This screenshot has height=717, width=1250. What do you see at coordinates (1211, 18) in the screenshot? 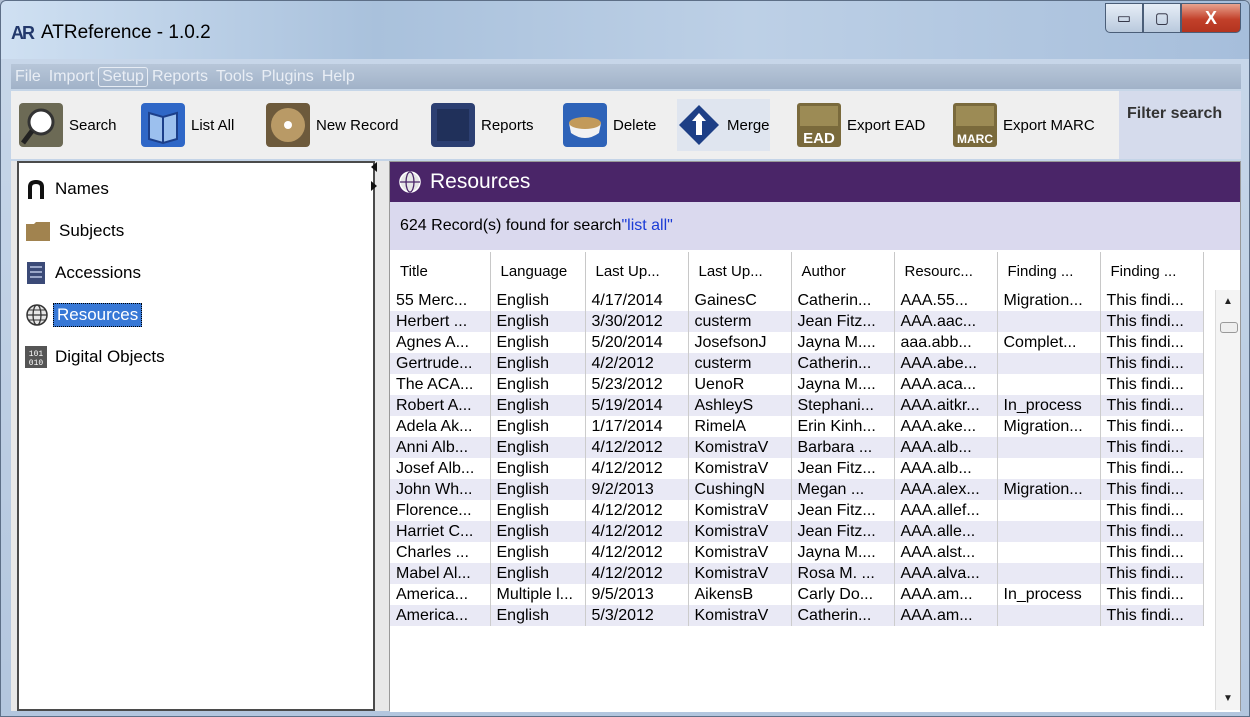
I see `close-button: X` at bounding box center [1211, 18].